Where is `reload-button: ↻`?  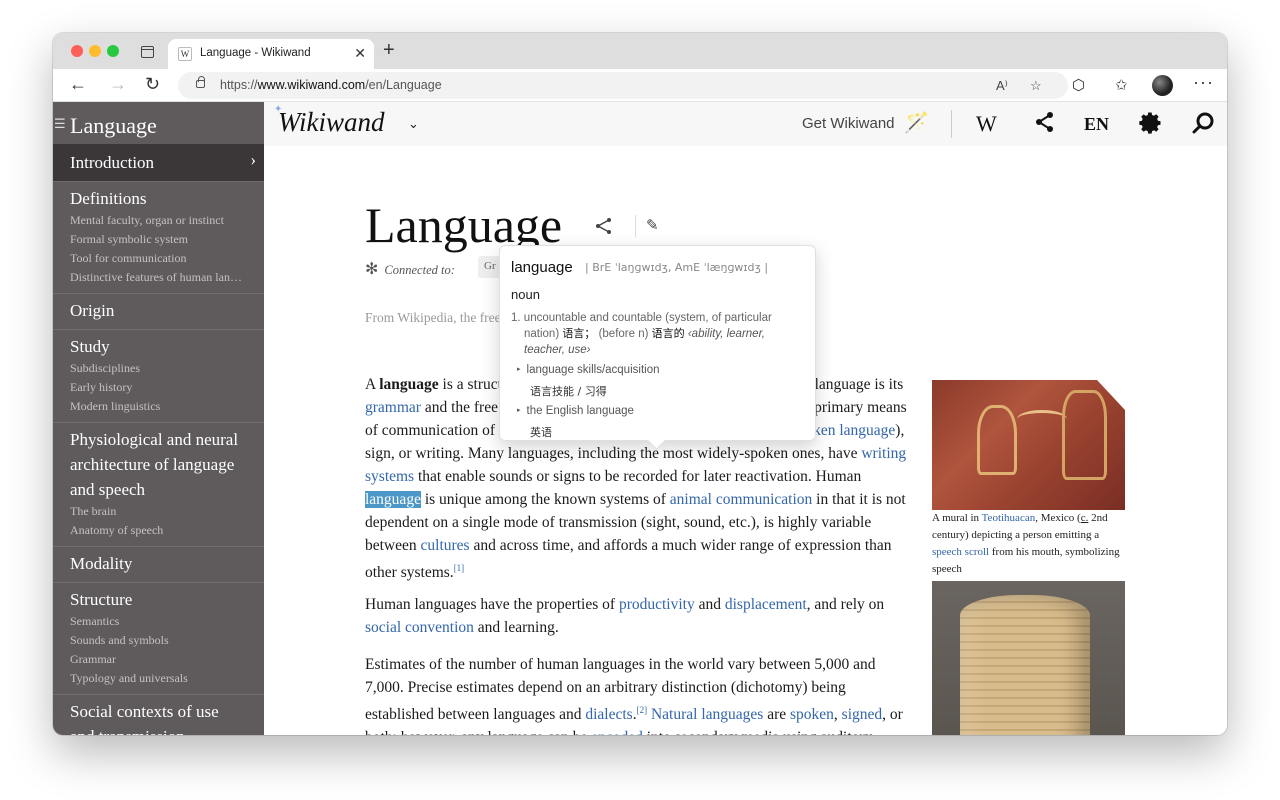
reload-button: ↻ is located at coordinates (152, 84).